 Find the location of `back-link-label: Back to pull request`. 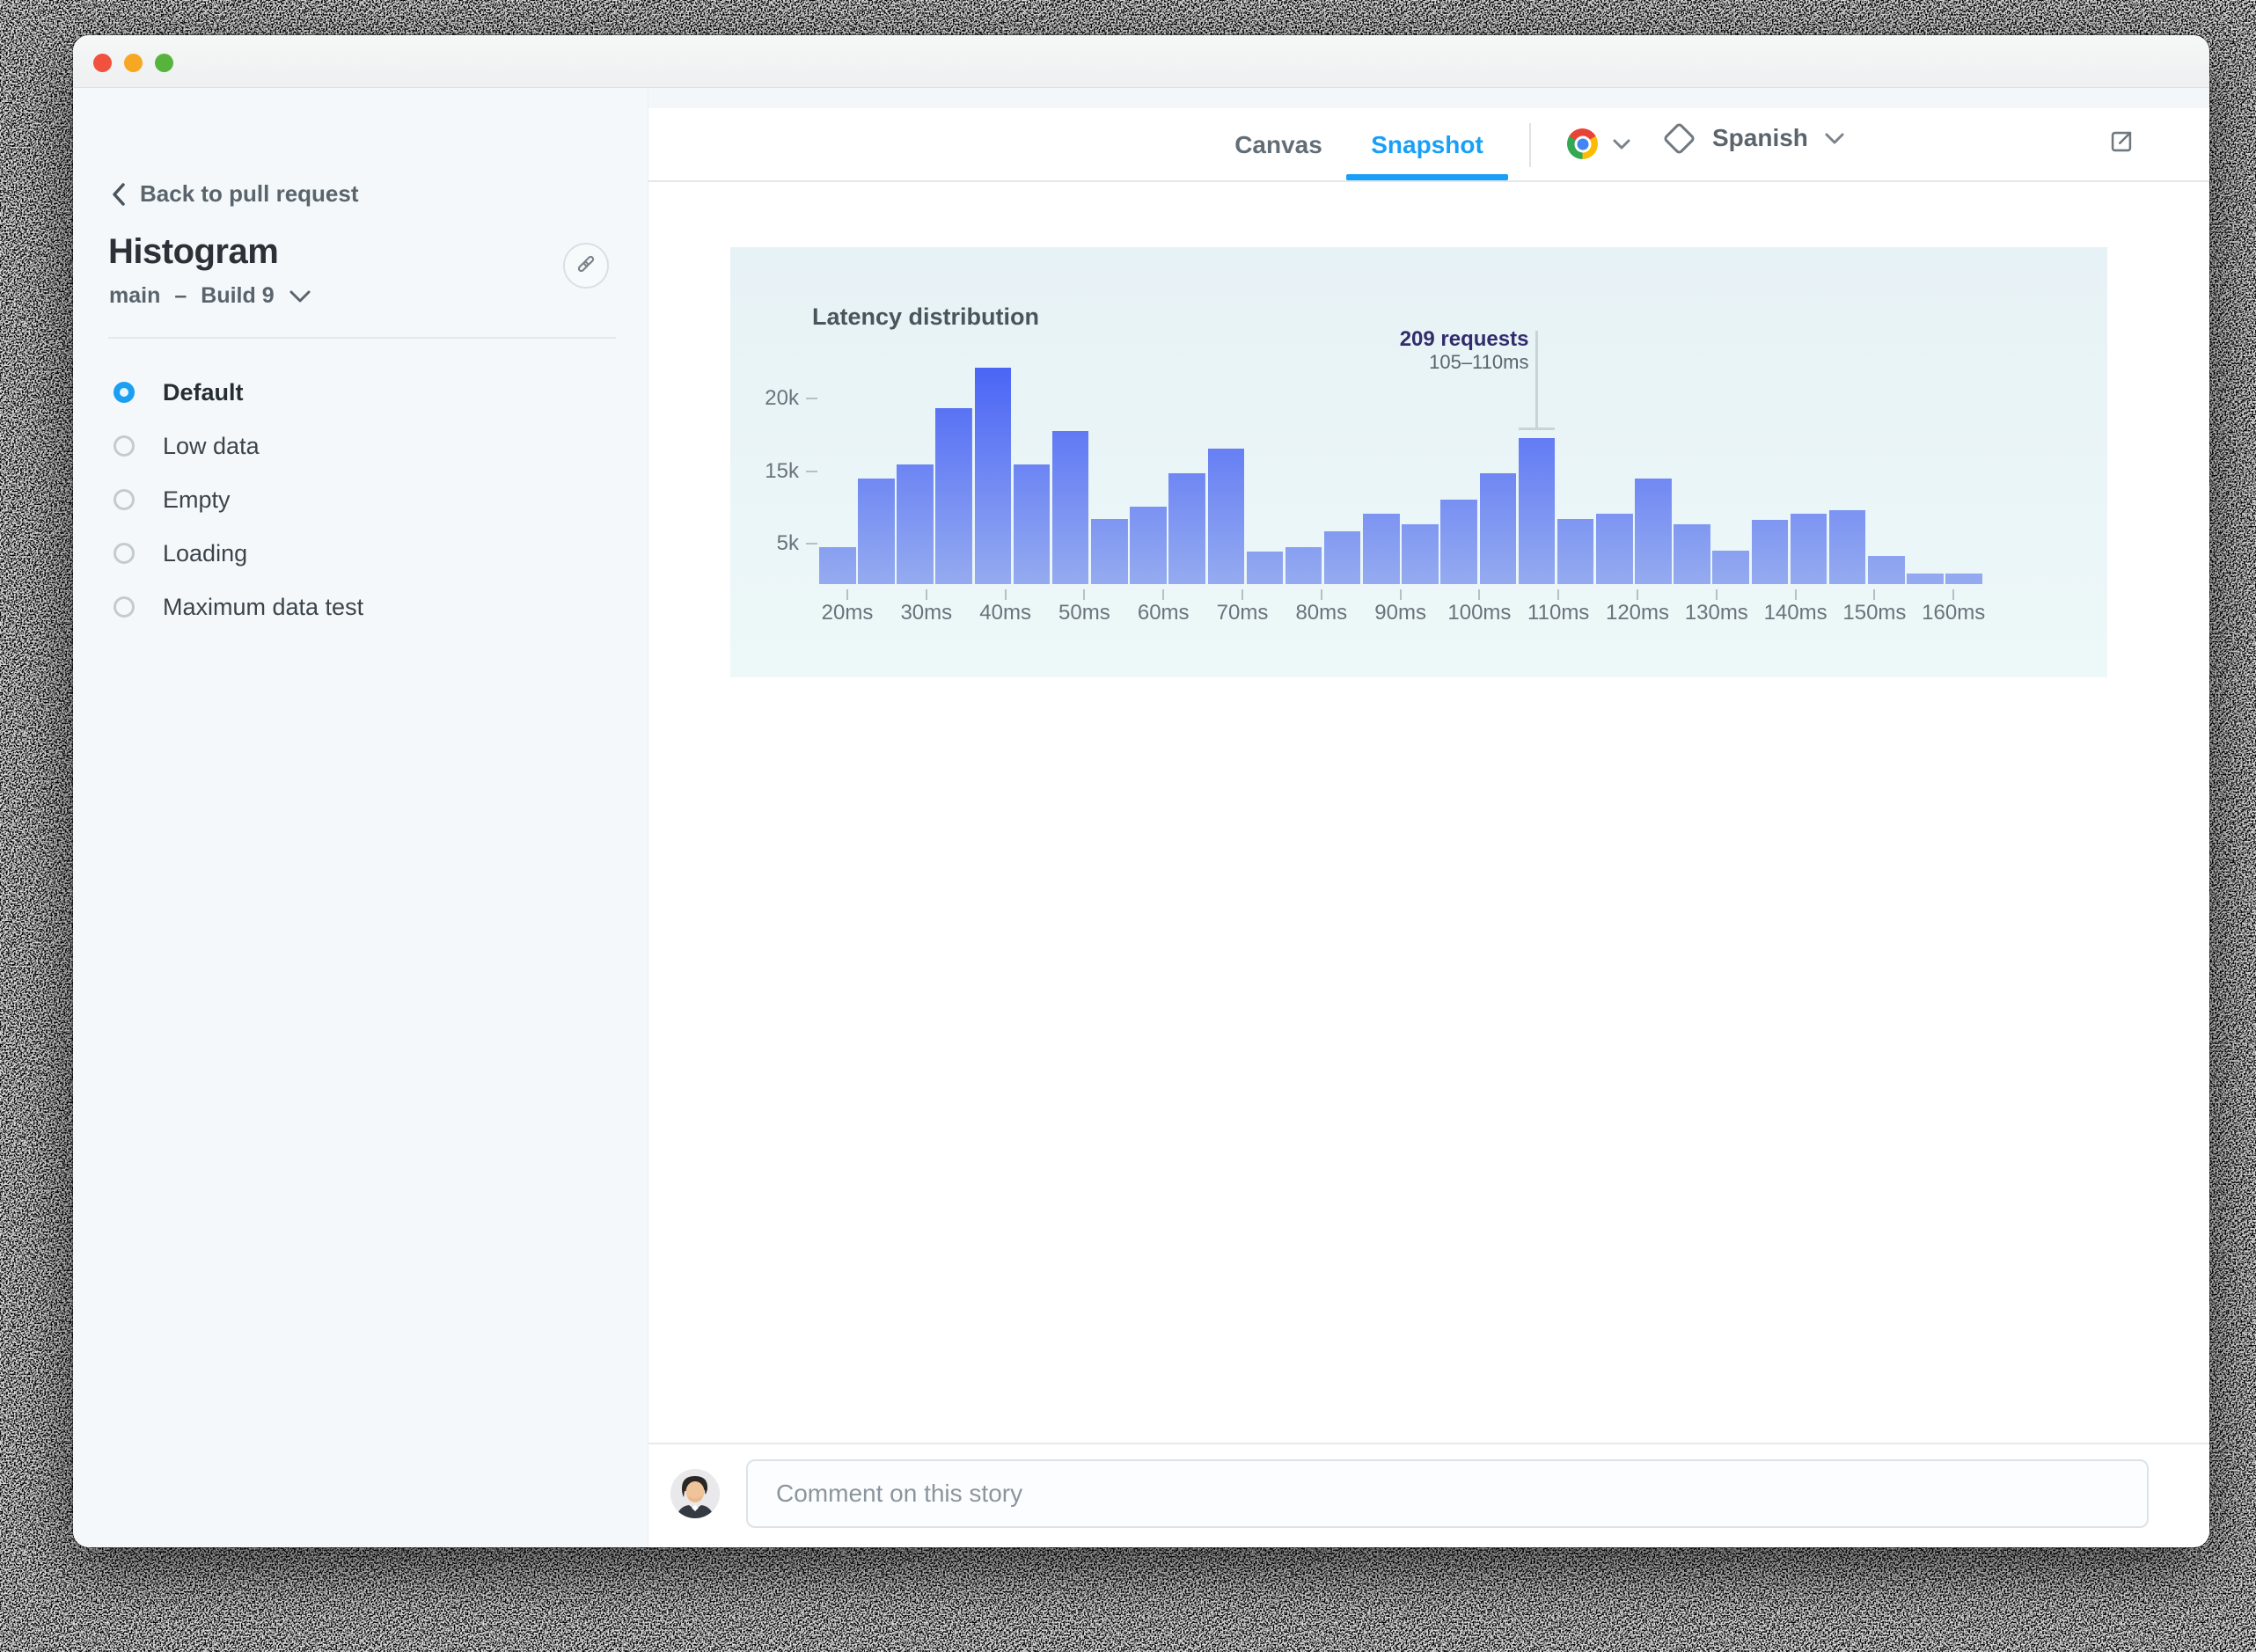

back-link-label: Back to pull request is located at coordinates (249, 193).